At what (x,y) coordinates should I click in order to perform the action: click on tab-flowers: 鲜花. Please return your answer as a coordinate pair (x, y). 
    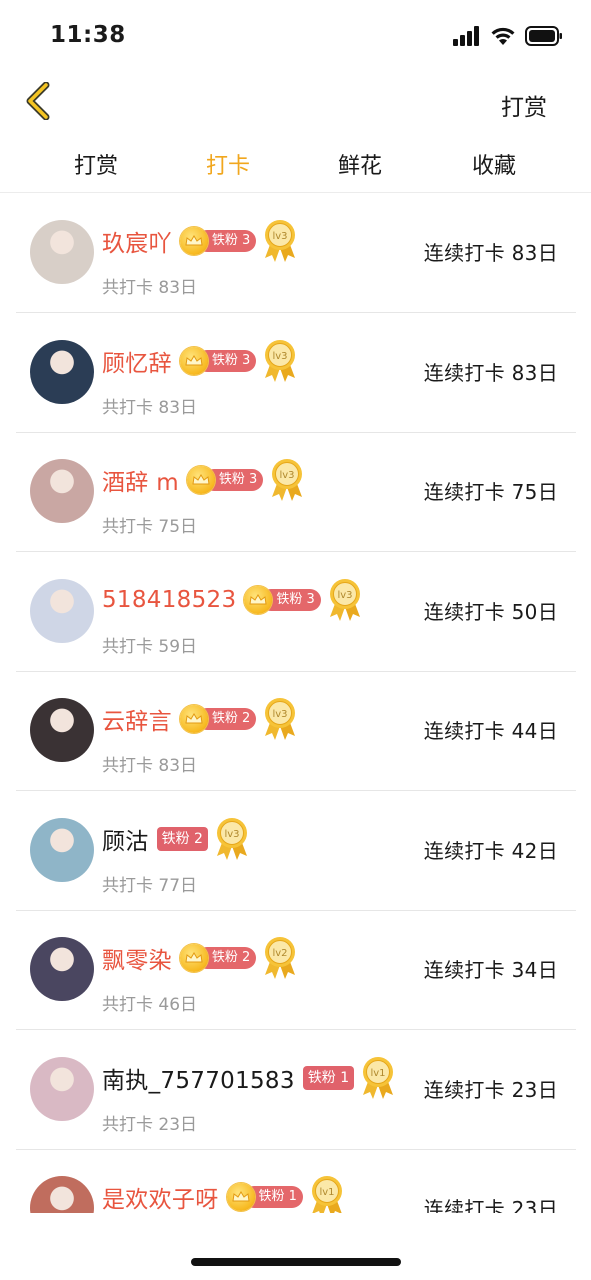
    Looking at the image, I should click on (360, 164).